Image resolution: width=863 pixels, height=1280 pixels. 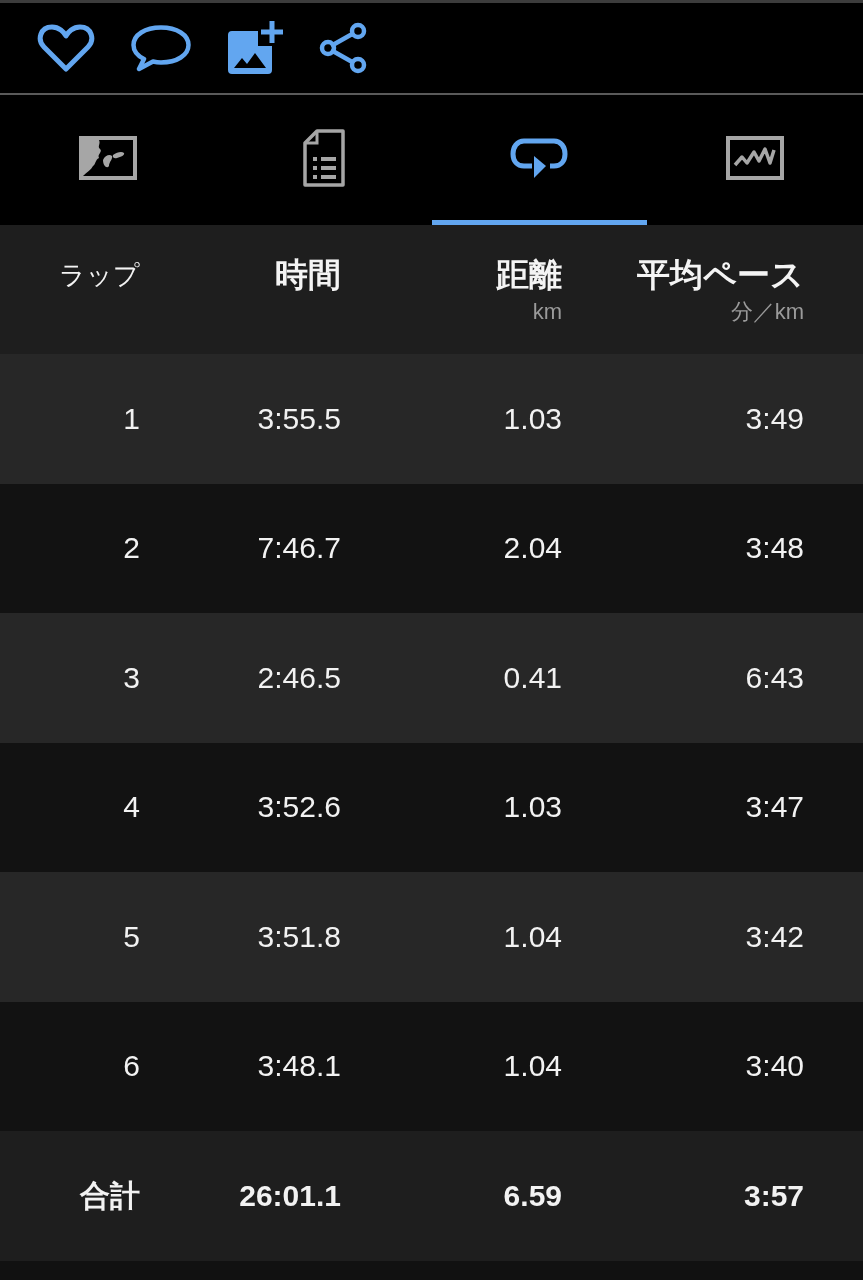 I want to click on table-cell: 2:46.5, so click(x=299, y=677).